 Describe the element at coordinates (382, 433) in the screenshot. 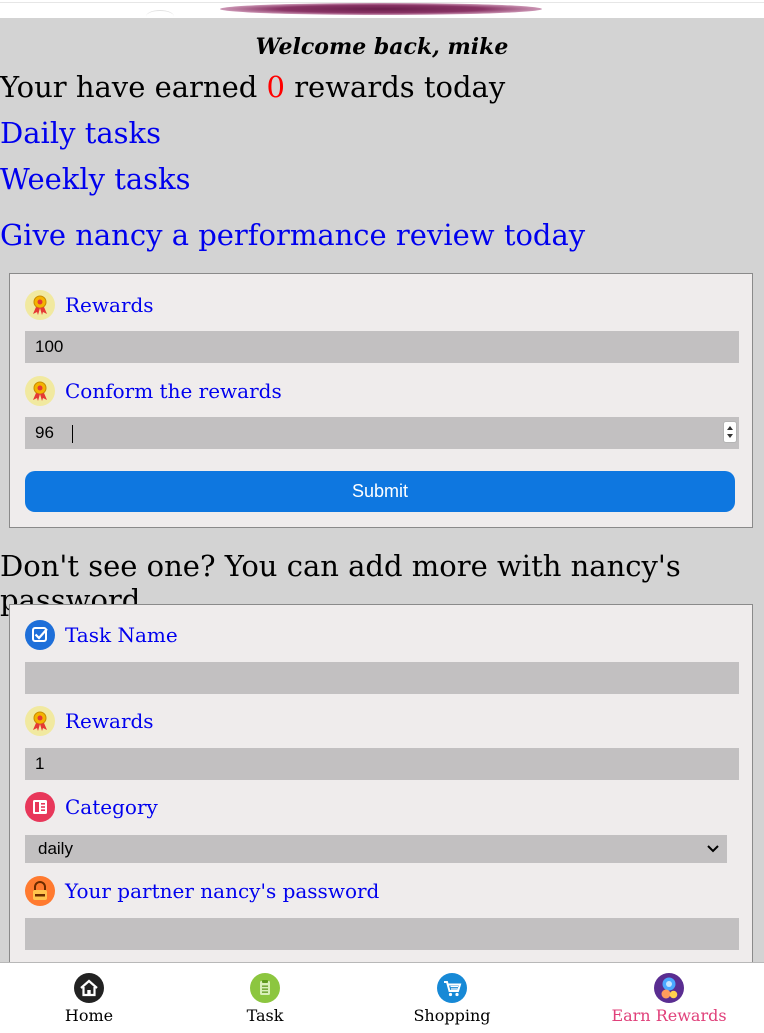

I see `confirm-rewards-input: 96` at that location.